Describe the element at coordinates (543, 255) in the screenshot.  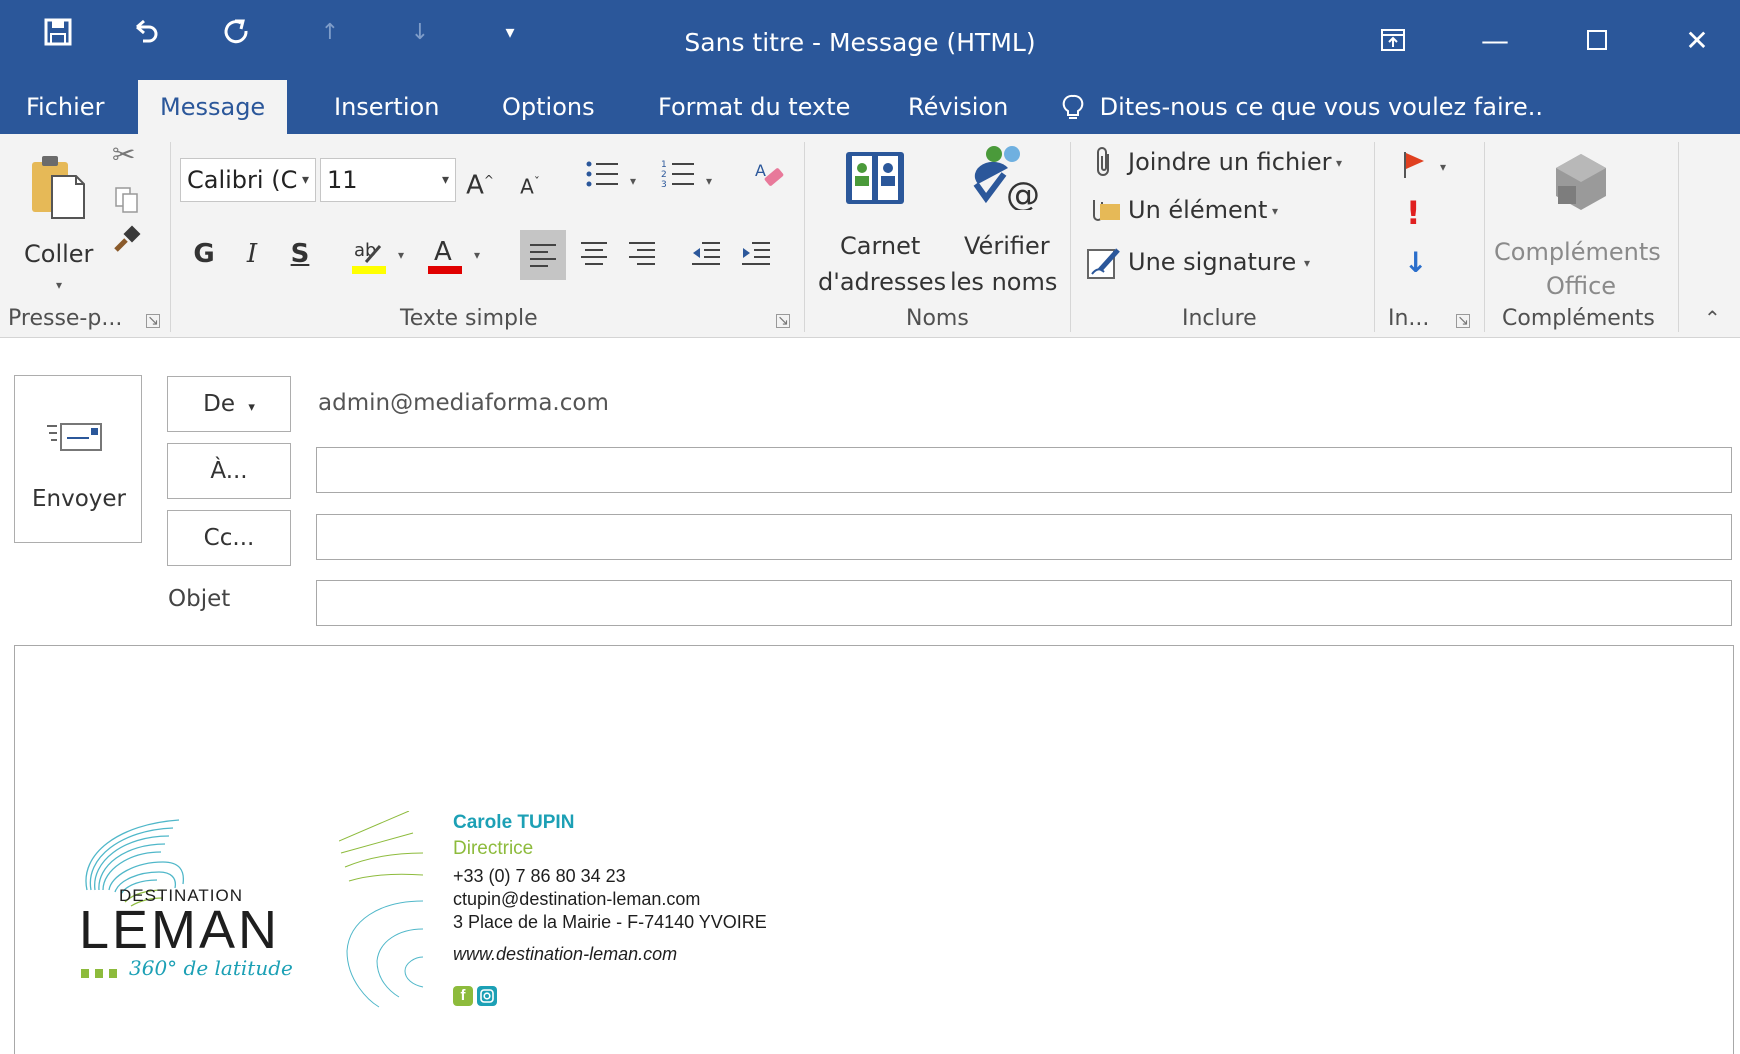
I see `align-left-icon` at that location.